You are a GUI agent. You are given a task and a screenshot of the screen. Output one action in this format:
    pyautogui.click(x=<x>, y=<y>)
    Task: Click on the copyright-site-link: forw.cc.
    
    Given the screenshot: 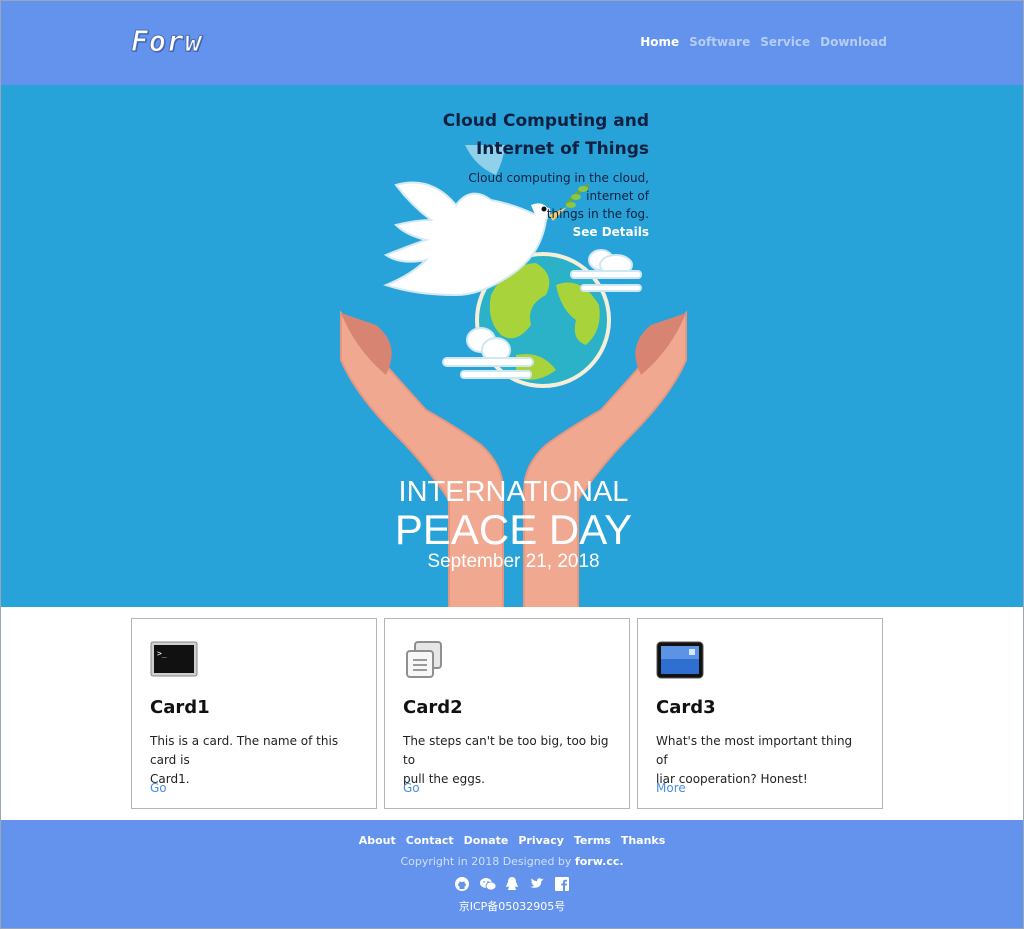 What is the action you would take?
    pyautogui.click(x=599, y=861)
    